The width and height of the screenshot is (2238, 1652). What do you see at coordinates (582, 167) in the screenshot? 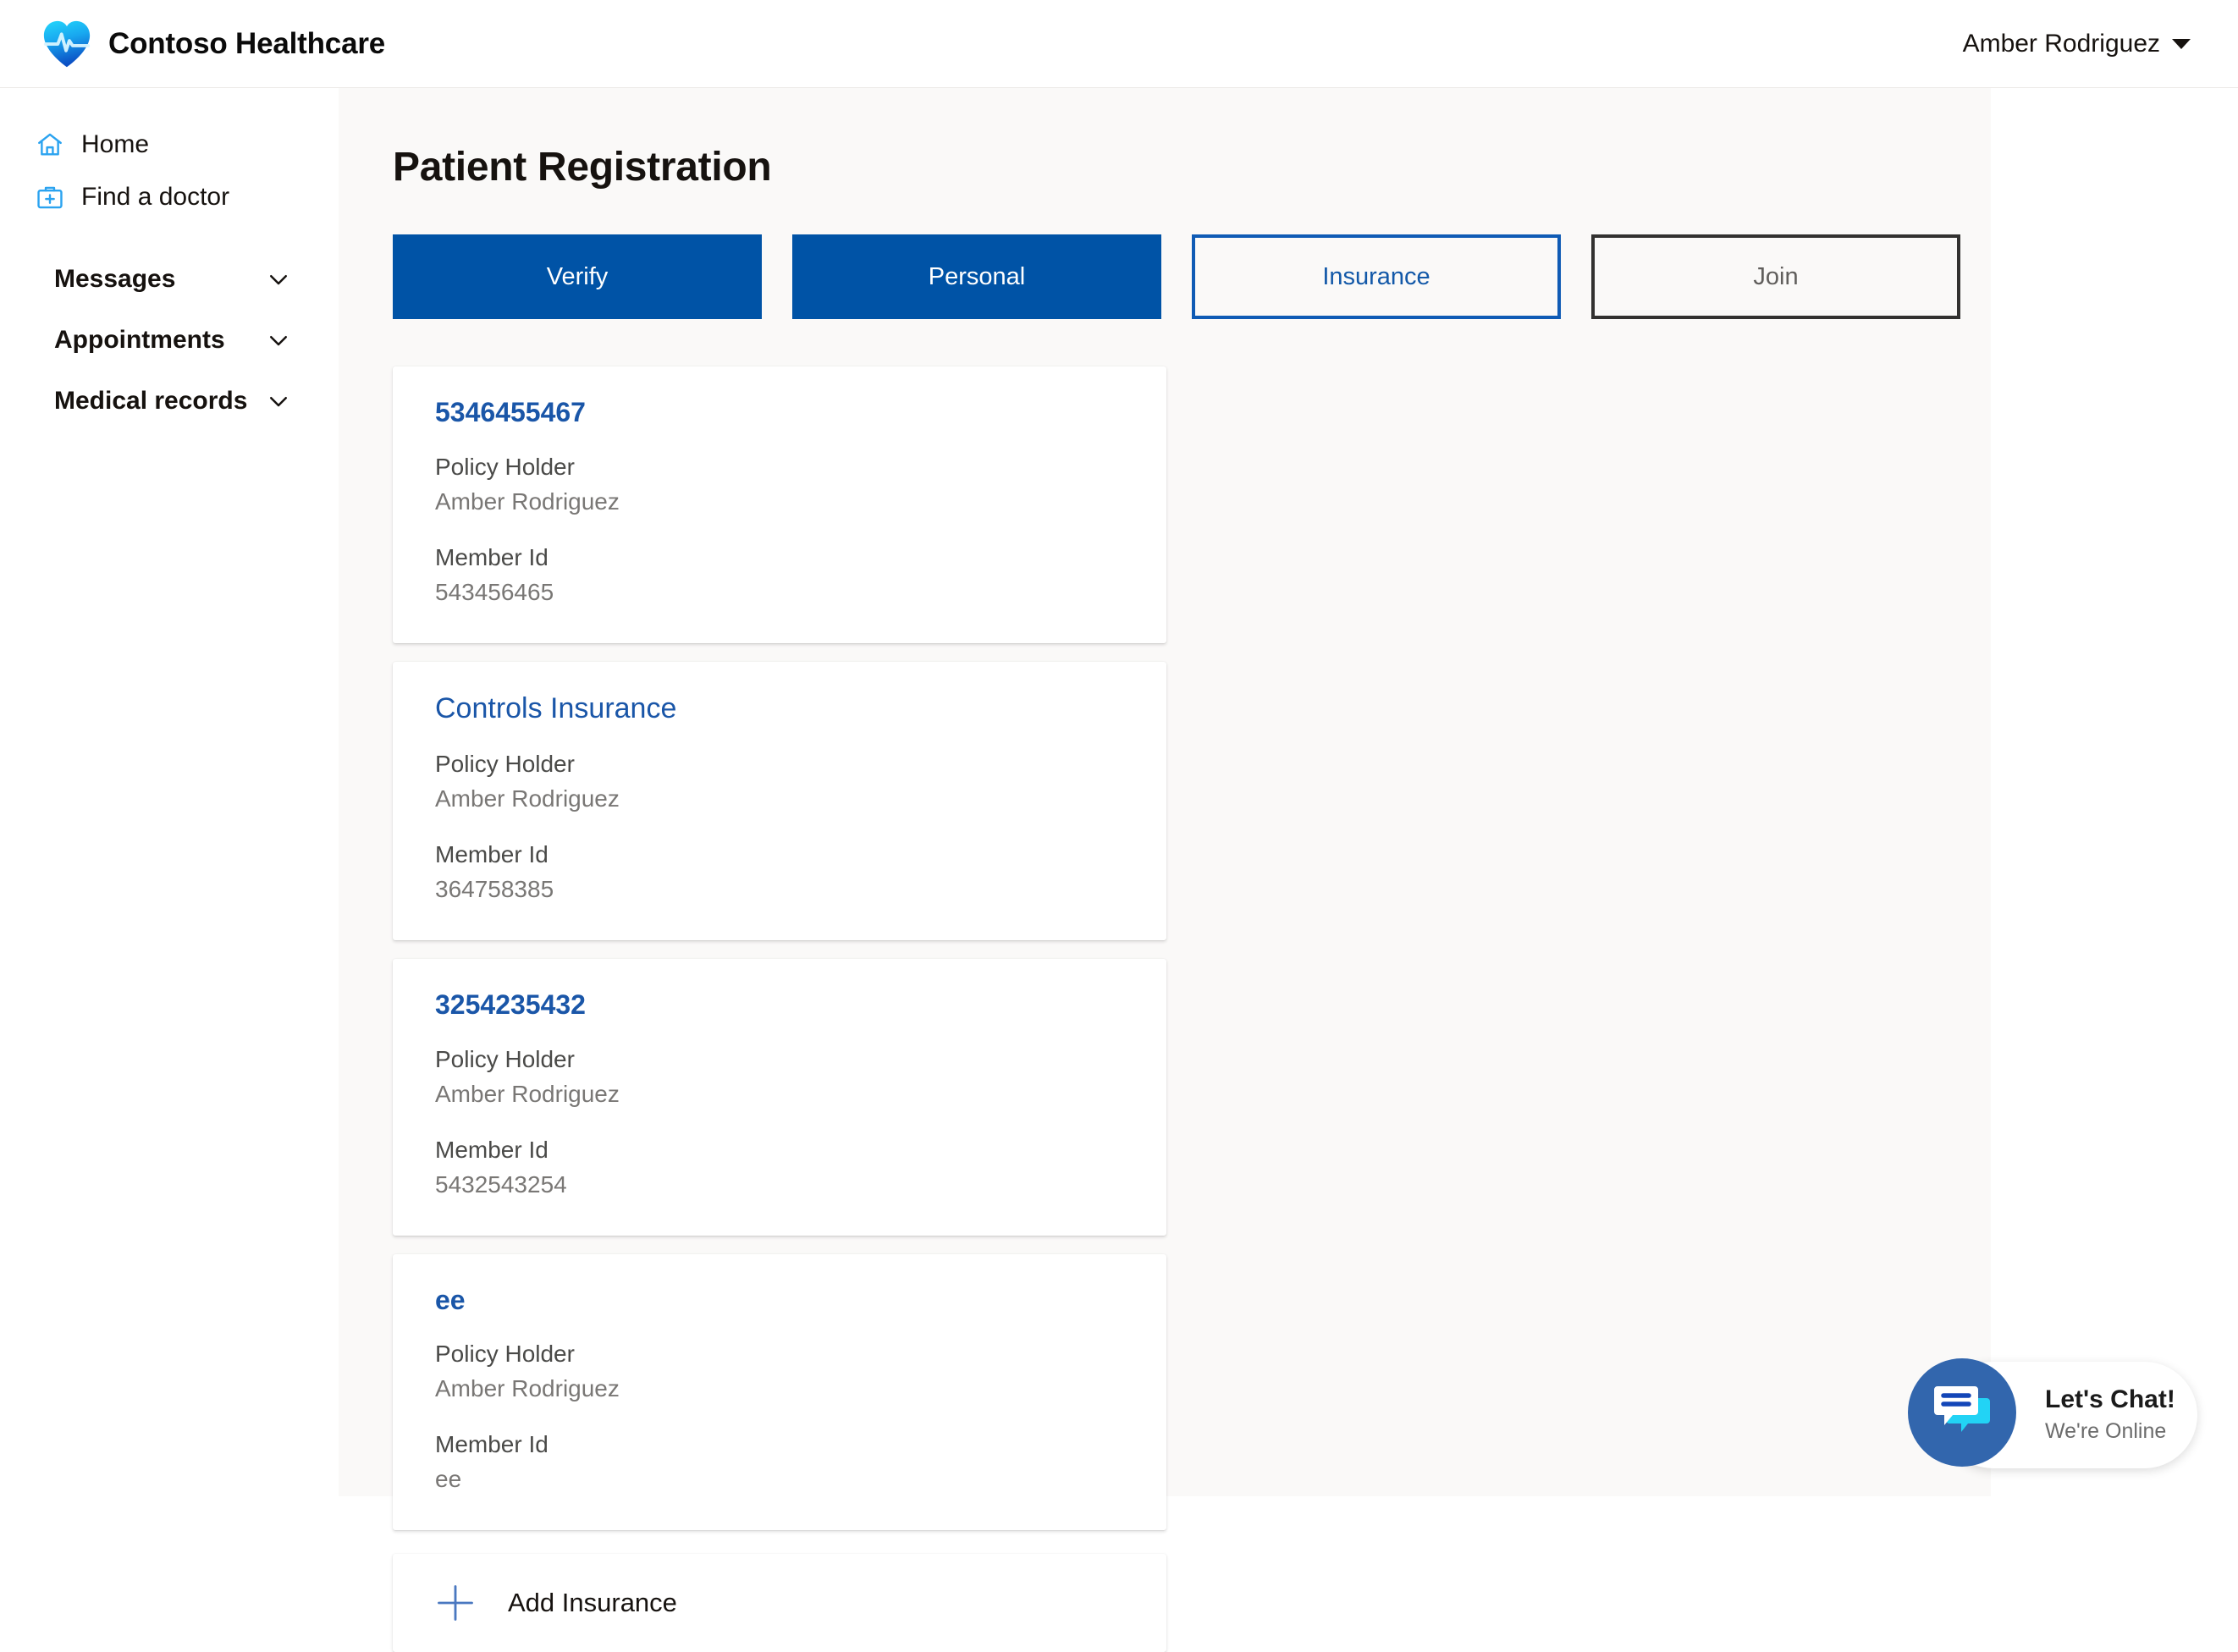
I see `page-title: Patient Registration` at bounding box center [582, 167].